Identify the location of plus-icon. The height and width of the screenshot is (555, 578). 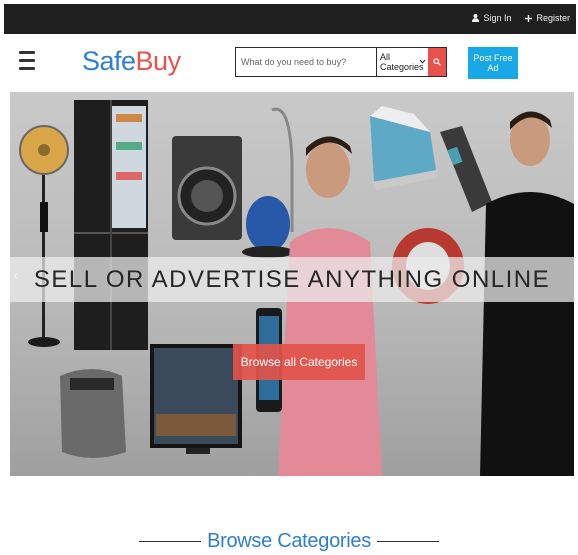
(529, 18).